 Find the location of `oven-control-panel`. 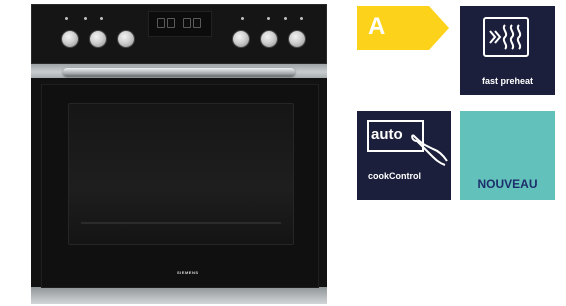

oven-control-panel is located at coordinates (179, 34).